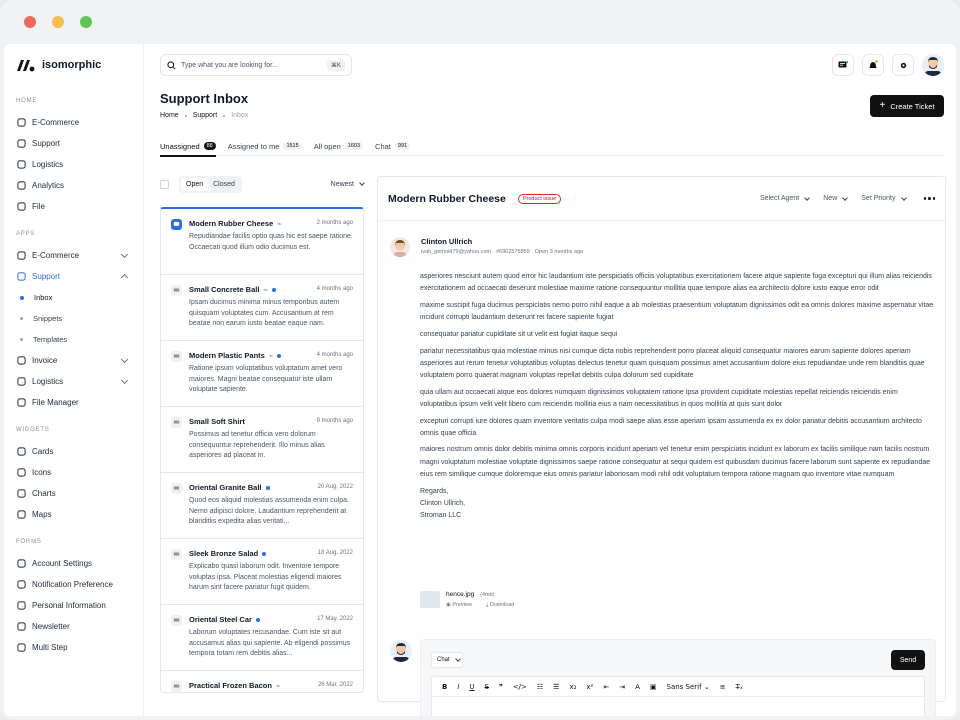 Image resolution: width=960 pixels, height=720 pixels. I want to click on text-color-icon: A, so click(637, 687).